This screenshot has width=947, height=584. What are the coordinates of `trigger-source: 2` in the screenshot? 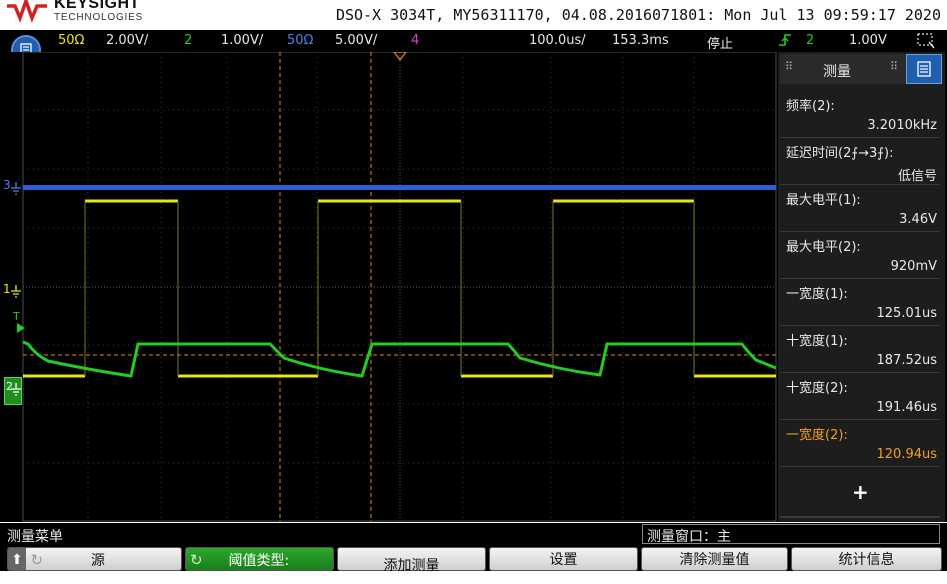 It's located at (810, 40).